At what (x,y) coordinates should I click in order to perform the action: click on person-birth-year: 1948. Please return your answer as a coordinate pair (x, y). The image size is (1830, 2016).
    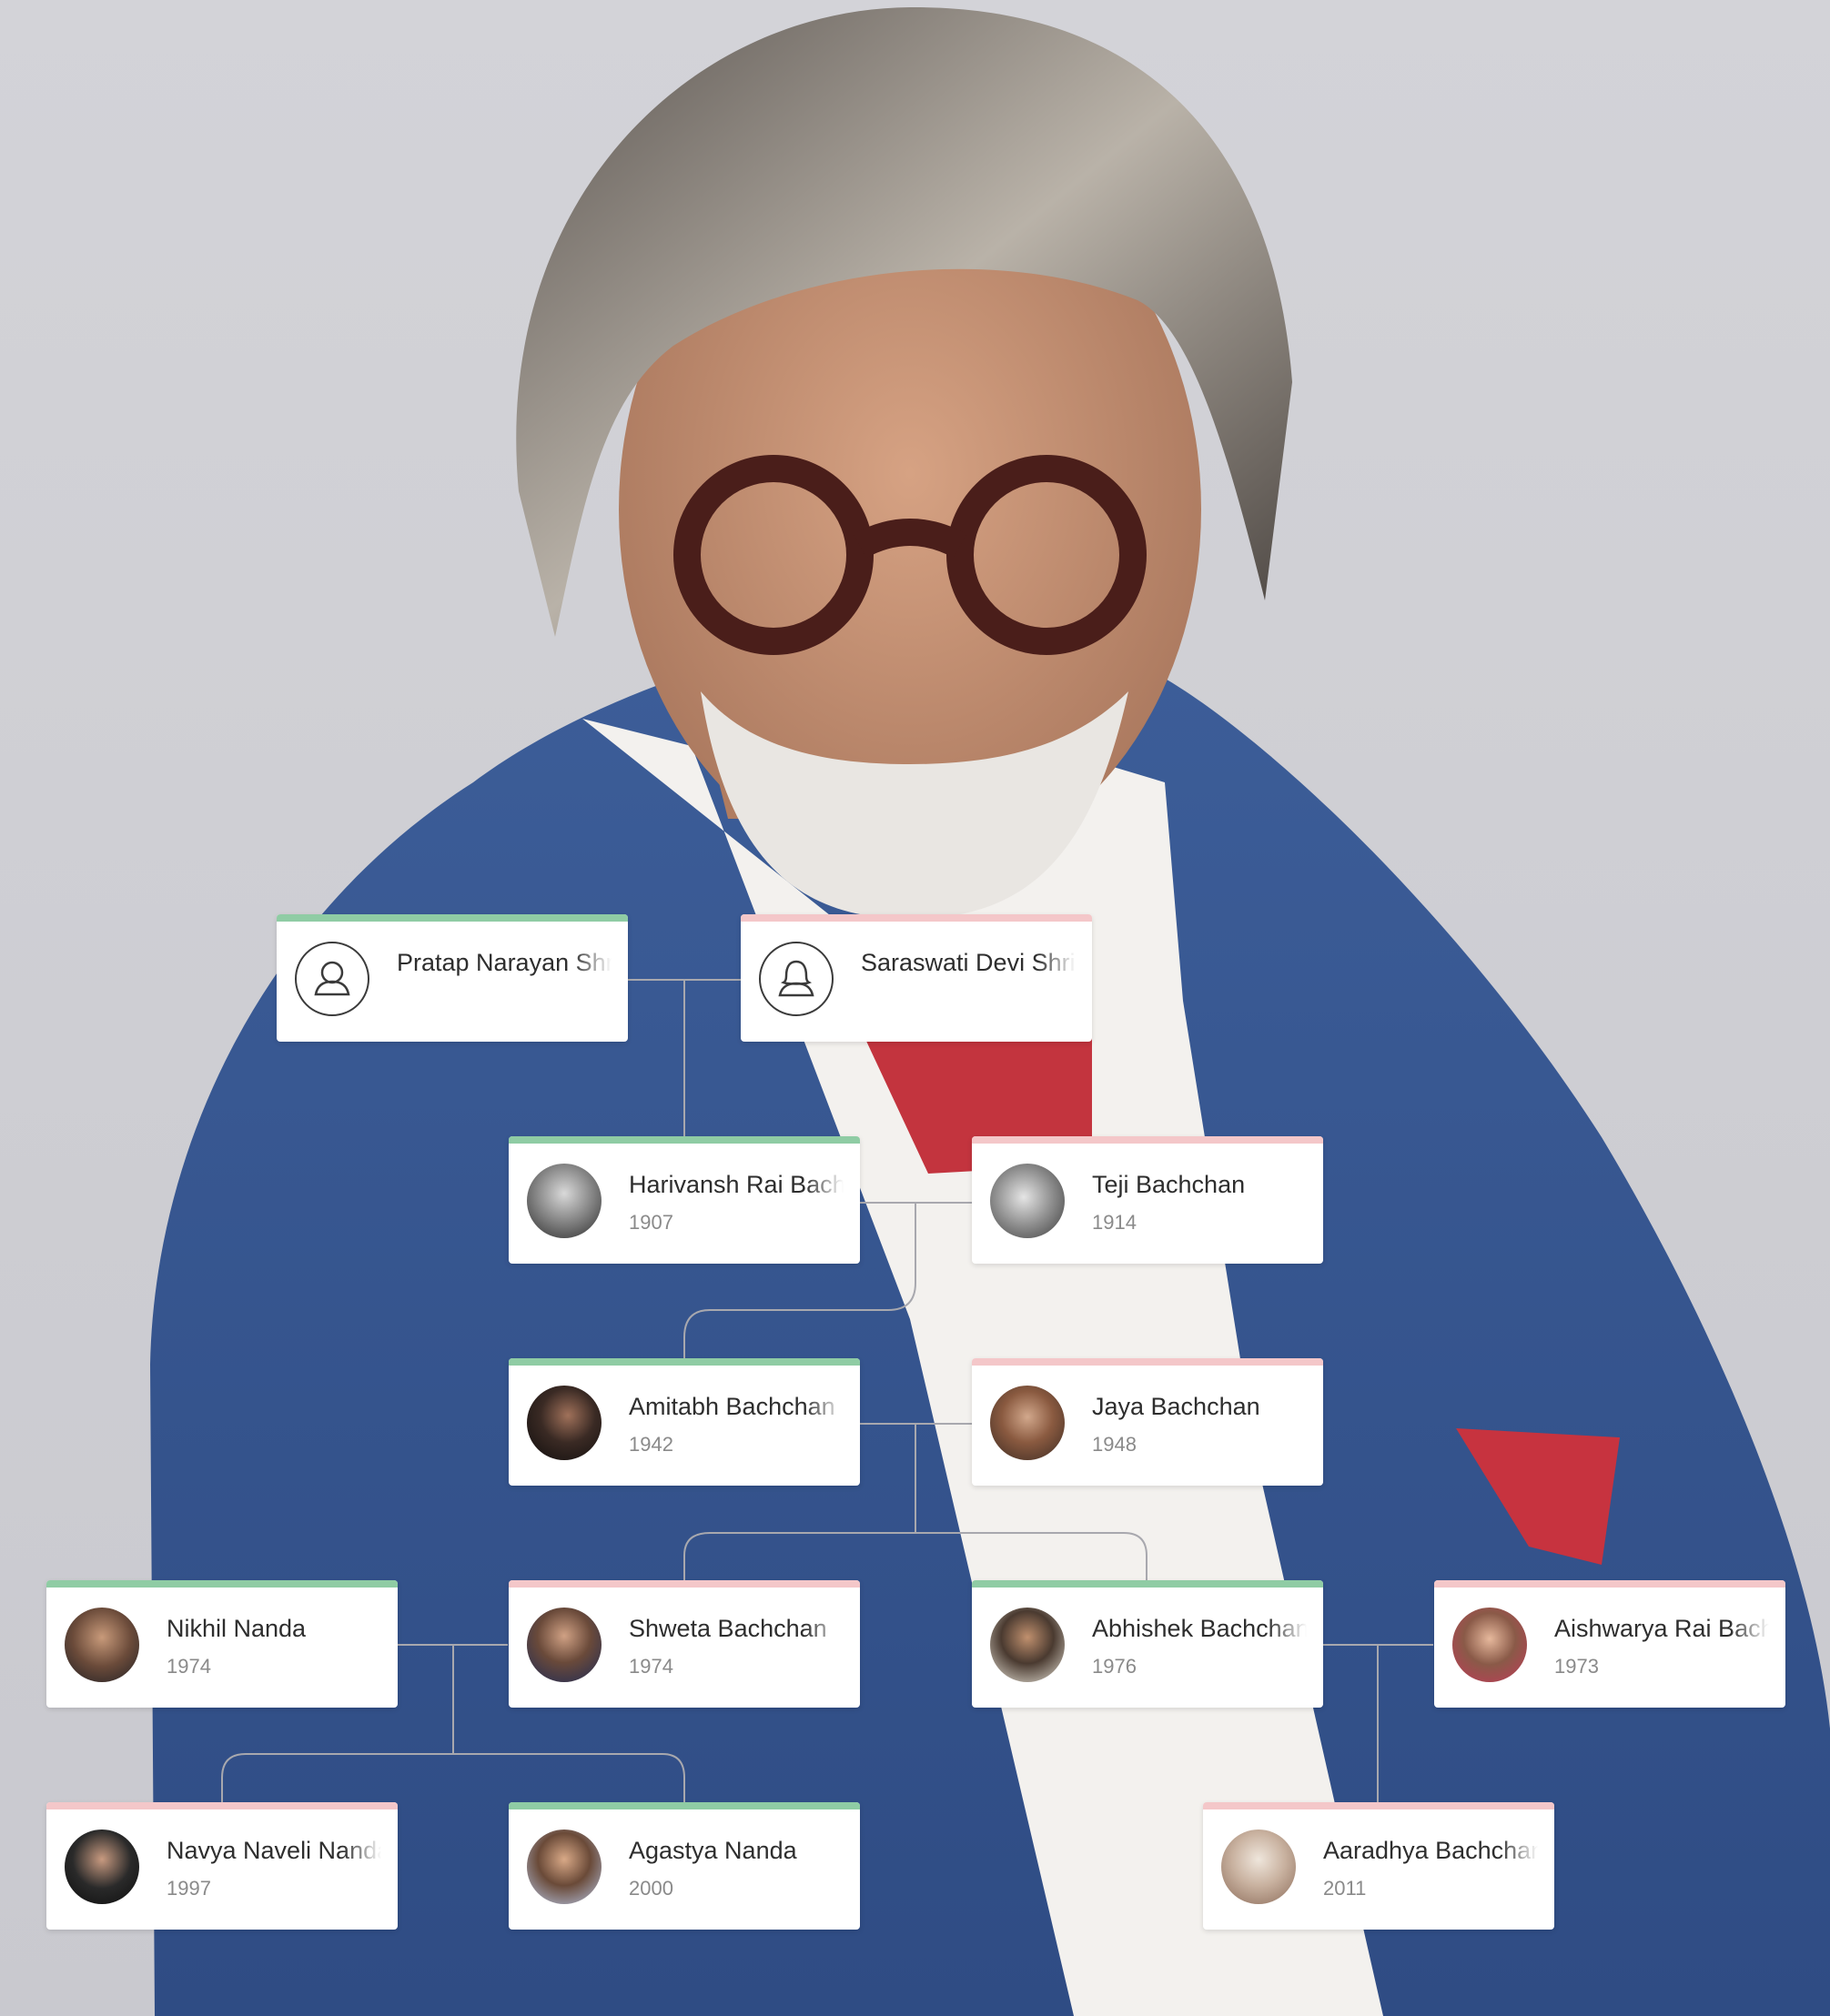
    Looking at the image, I should click on (1114, 1445).